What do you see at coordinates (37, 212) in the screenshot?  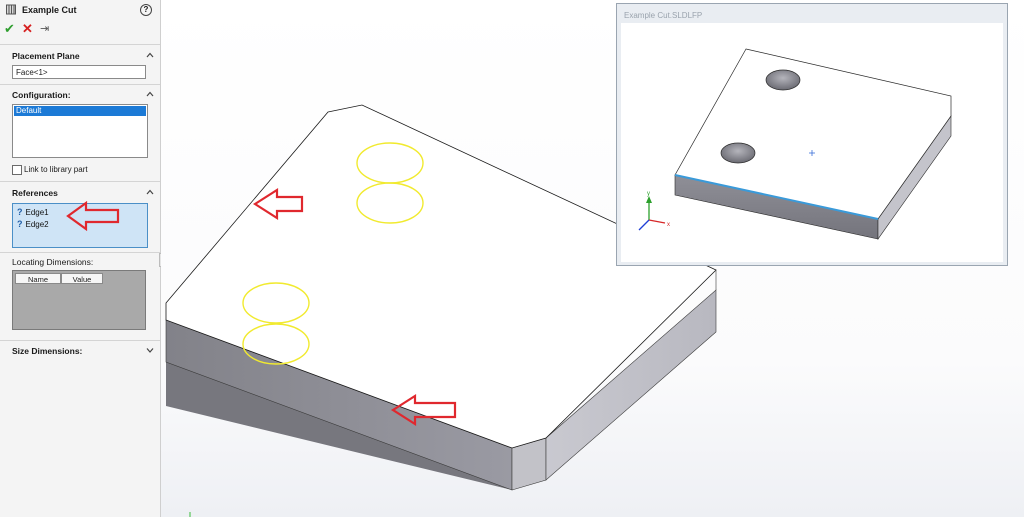 I see `reference-label: Edge1` at bounding box center [37, 212].